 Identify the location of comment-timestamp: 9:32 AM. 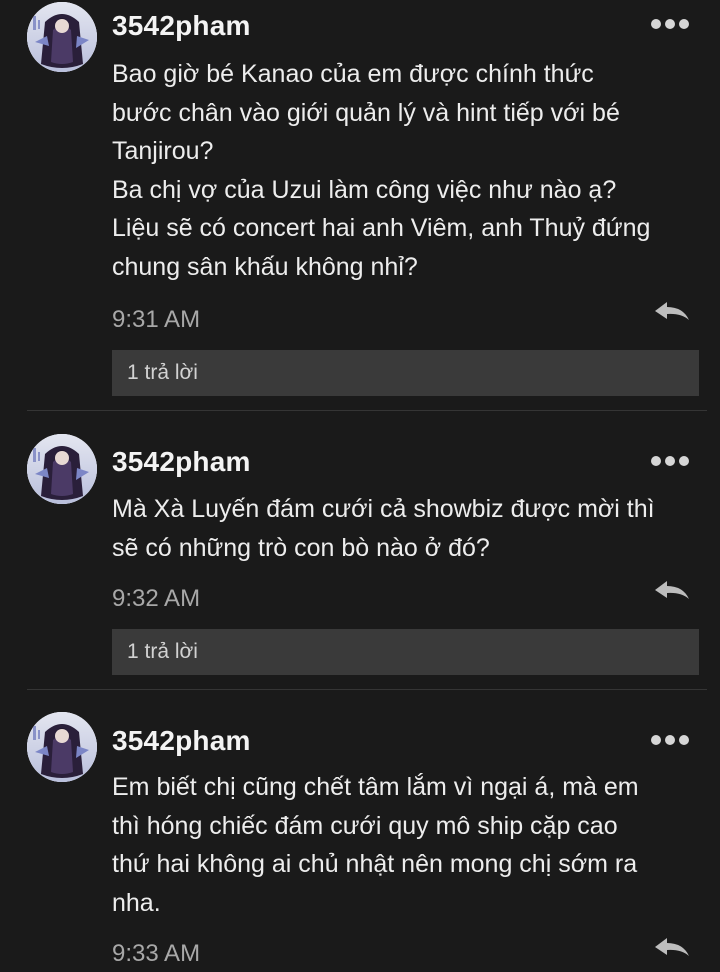
(156, 598).